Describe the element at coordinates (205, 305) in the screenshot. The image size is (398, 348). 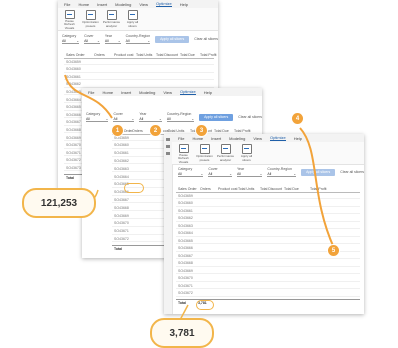
I see `total-highlight-filtered` at that location.